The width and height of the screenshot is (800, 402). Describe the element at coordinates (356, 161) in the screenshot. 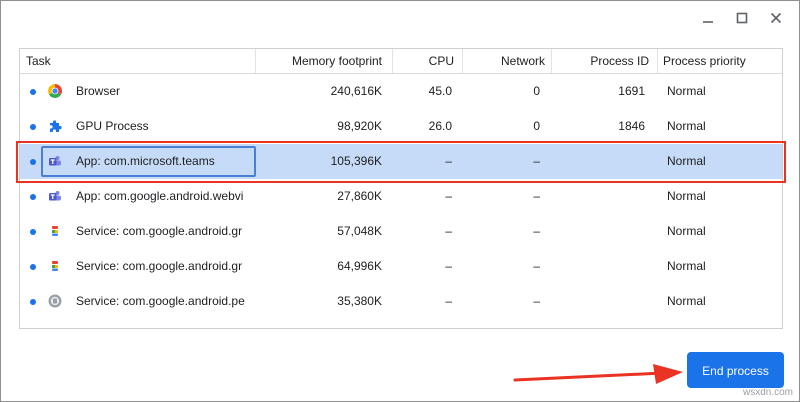

I see `memory-value: 105,396K` at that location.